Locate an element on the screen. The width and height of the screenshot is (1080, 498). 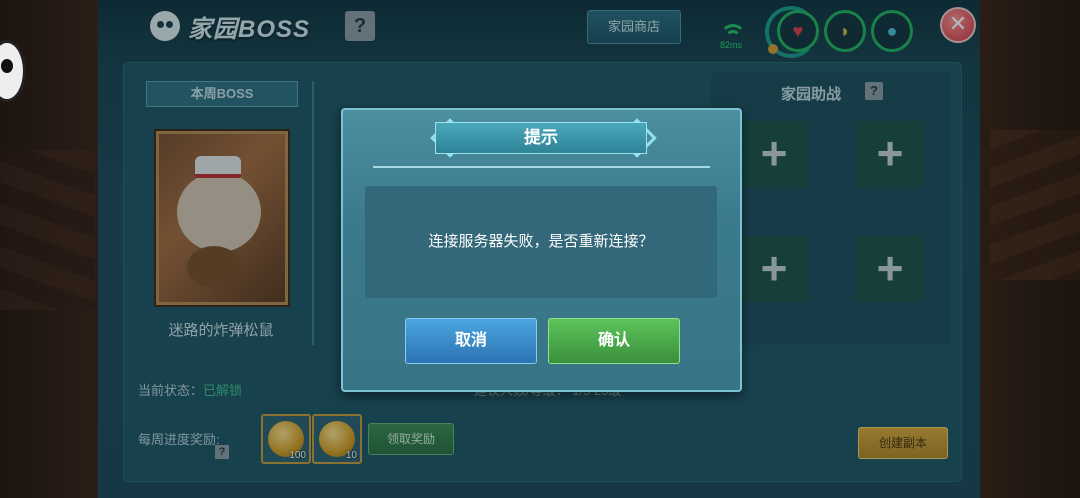
dialog-title: 提示 is located at coordinates (541, 137).